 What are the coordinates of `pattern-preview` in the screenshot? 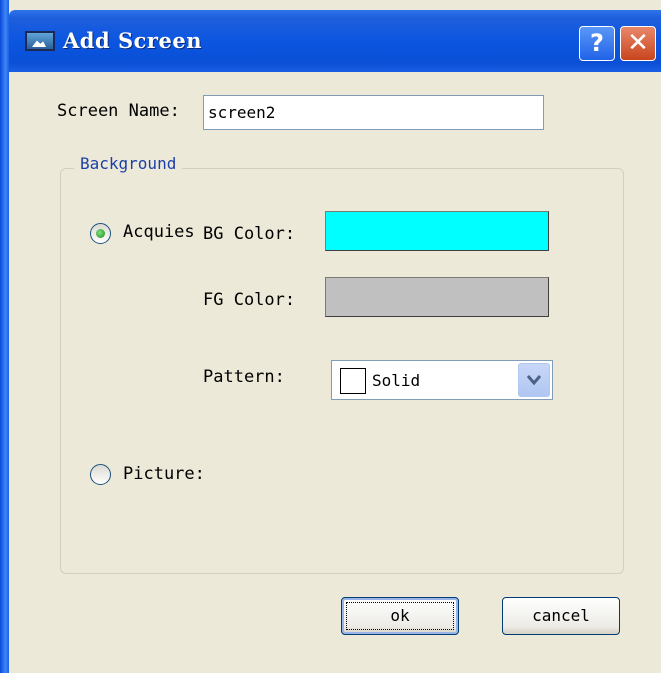 It's located at (353, 381).